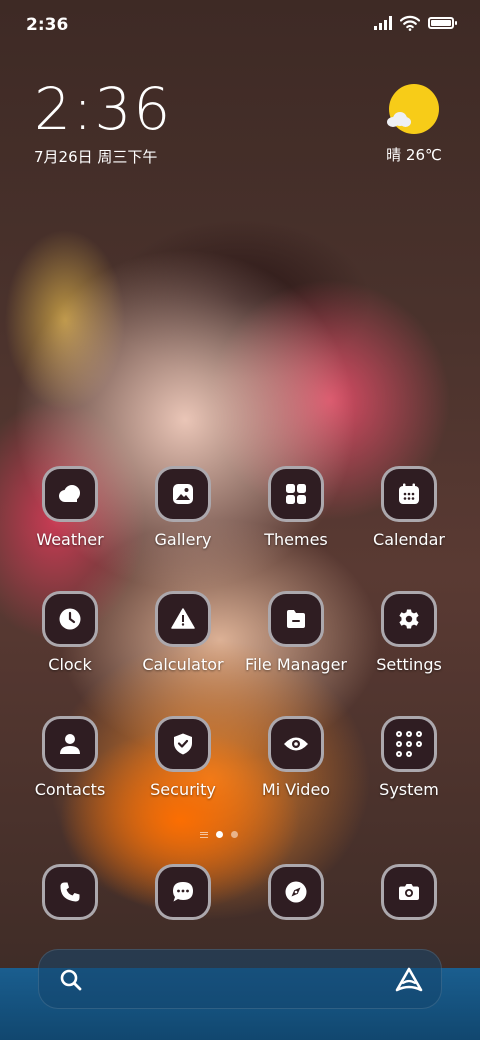  What do you see at coordinates (183, 744) in the screenshot?
I see `shield-icon` at bounding box center [183, 744].